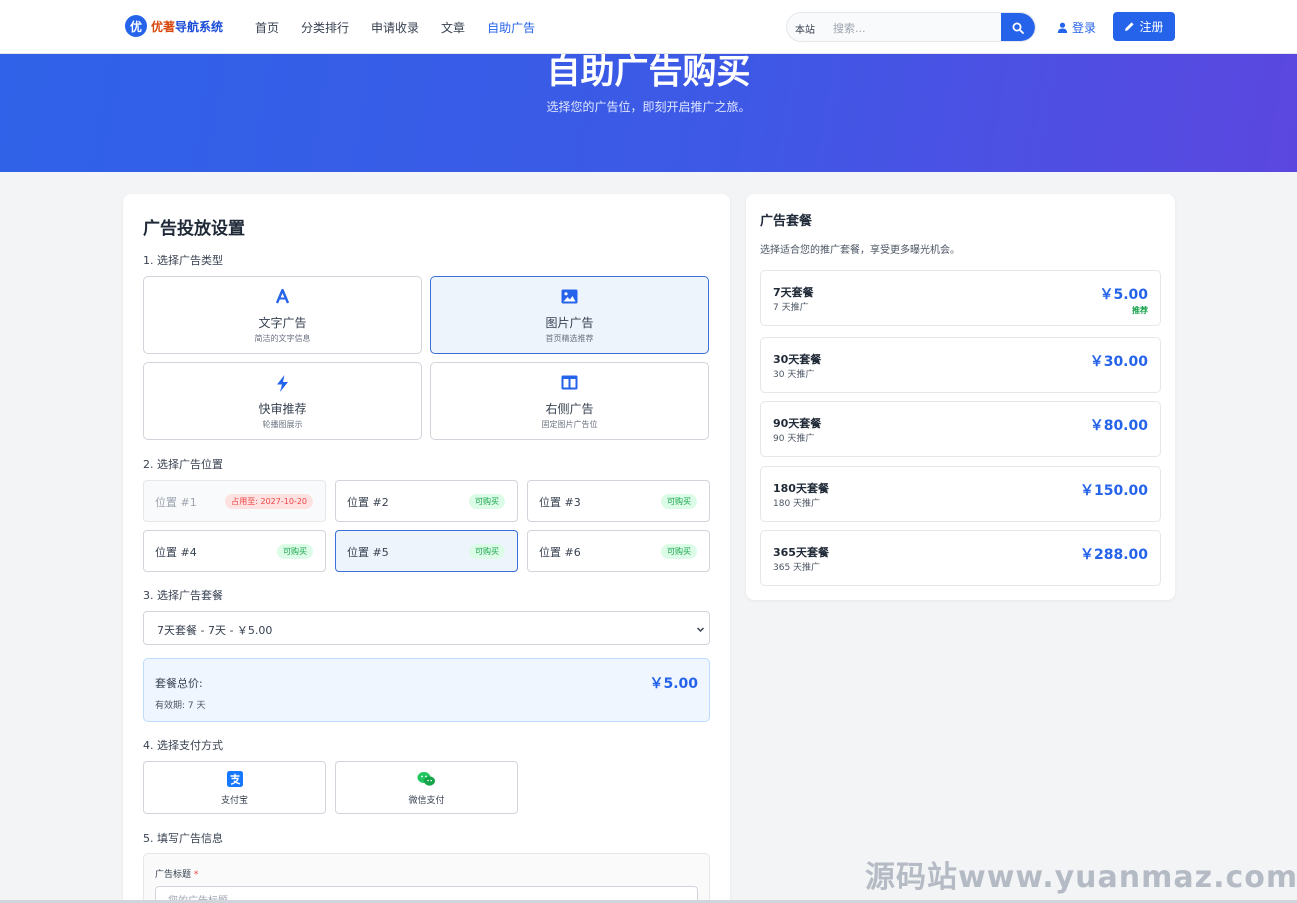 The width and height of the screenshot is (1297, 903). I want to click on ad-type-fast-review: 快审推荐 轮播图展示, so click(282, 401).